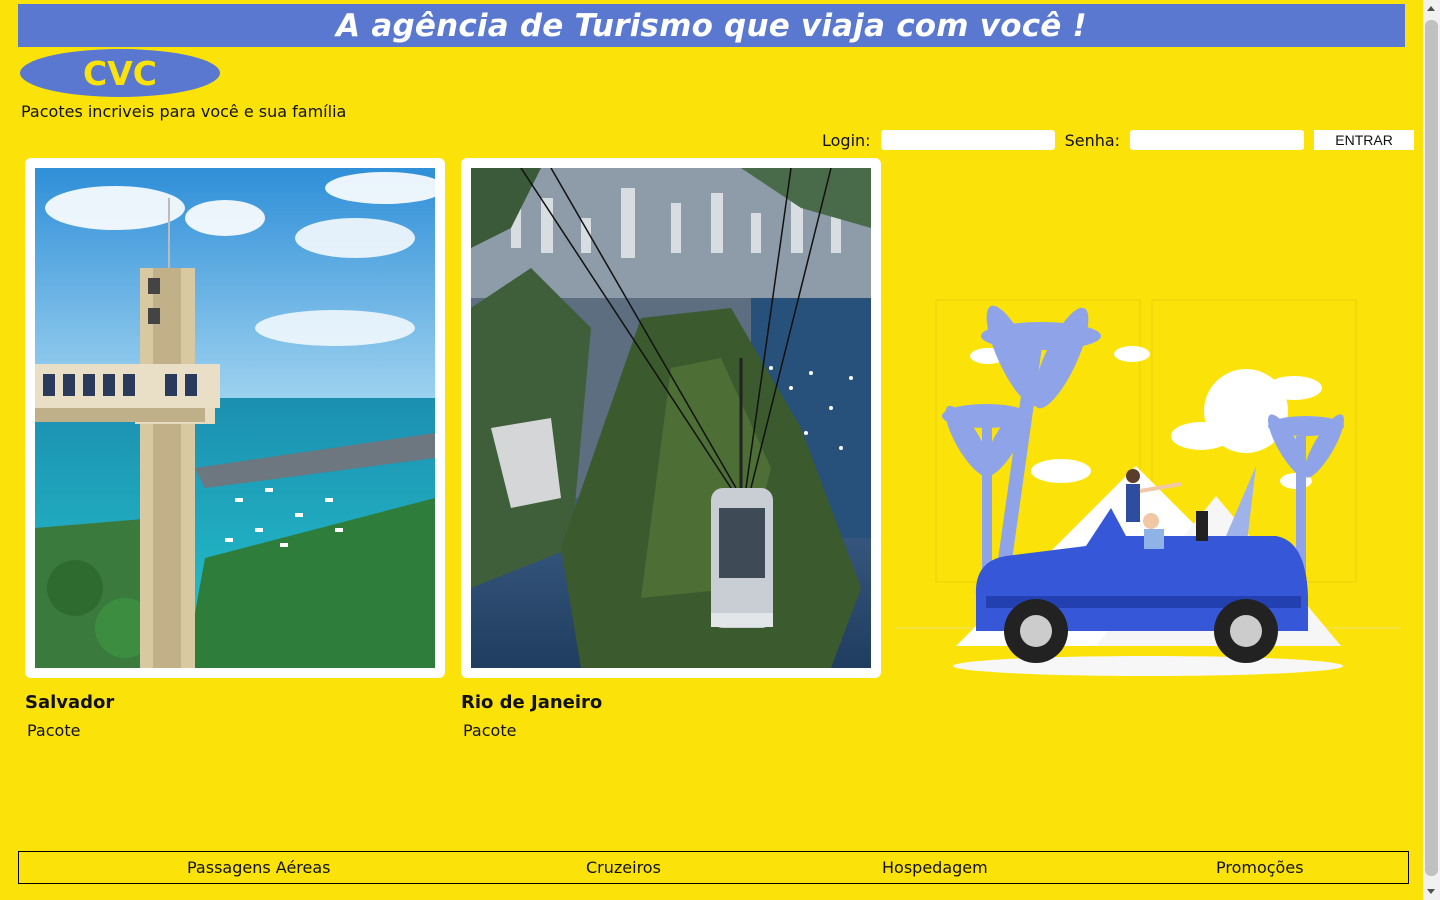 The height and width of the screenshot is (900, 1440). I want to click on logo-text: CVC, so click(120, 73).